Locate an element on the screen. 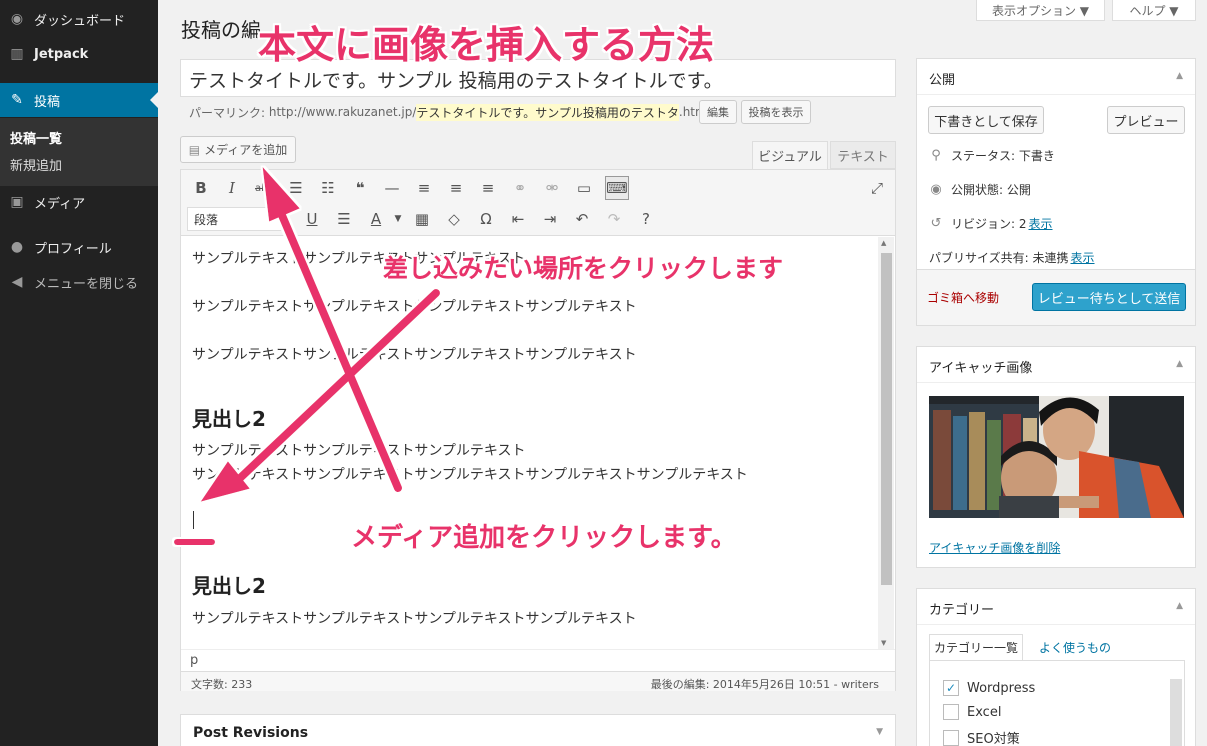  sidebar-item-profile: ● プロフィール is located at coordinates (79, 247).